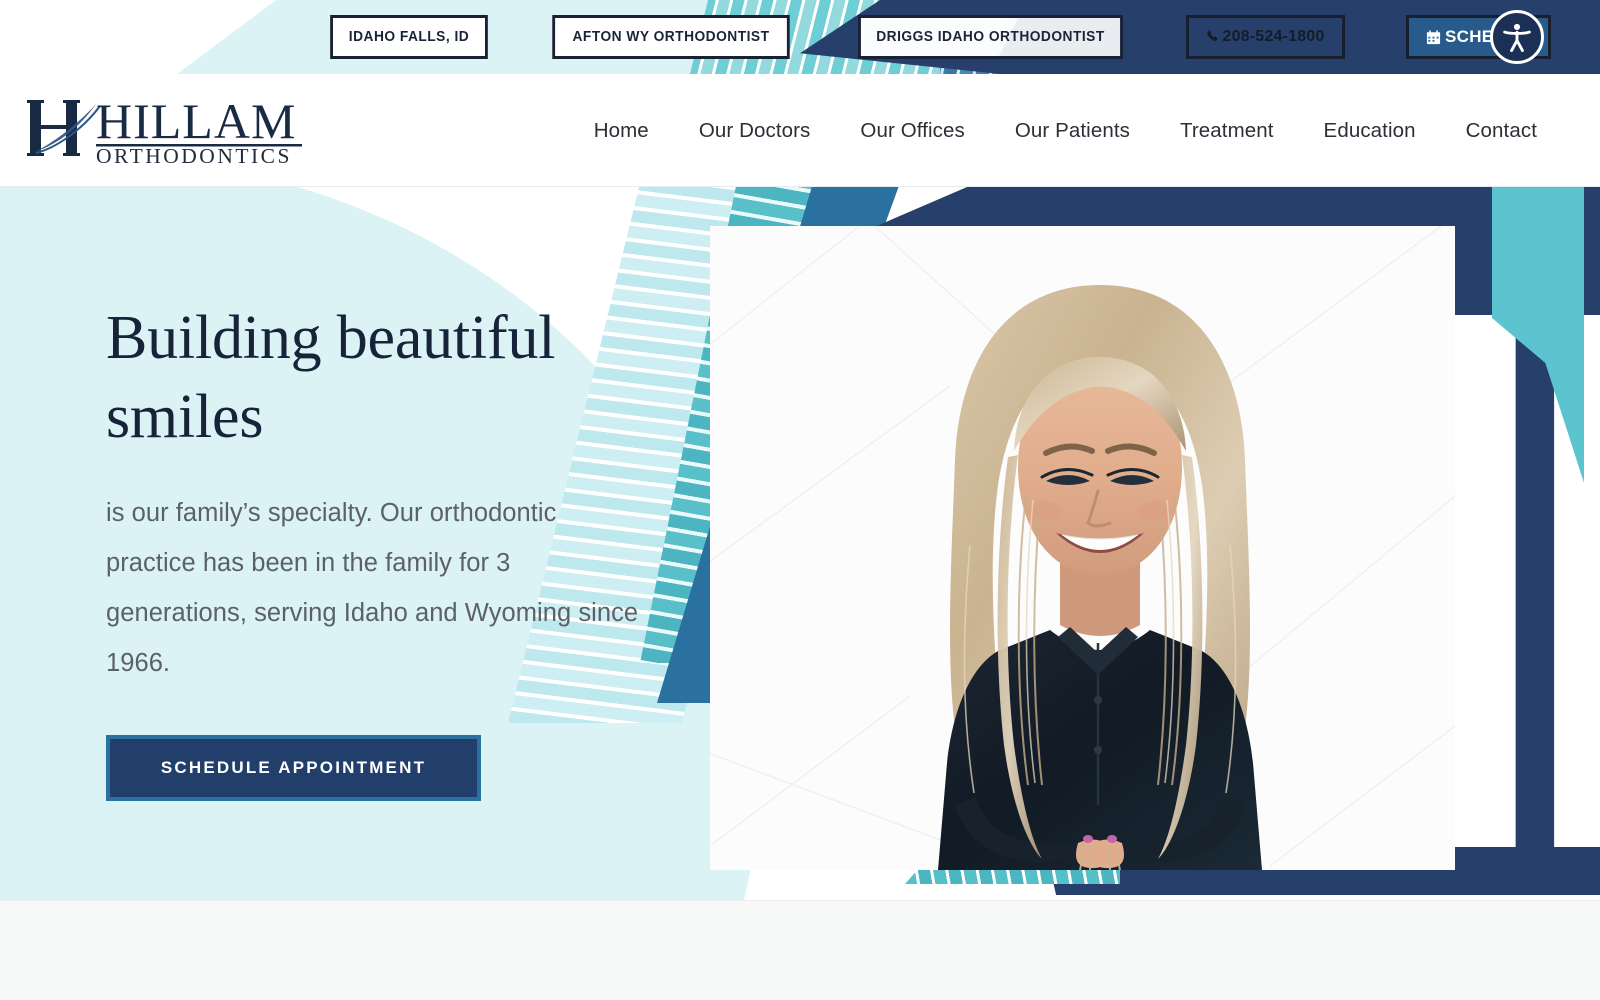 This screenshot has height=1000, width=1600. Describe the element at coordinates (1212, 37) in the screenshot. I see `phone-icon` at that location.